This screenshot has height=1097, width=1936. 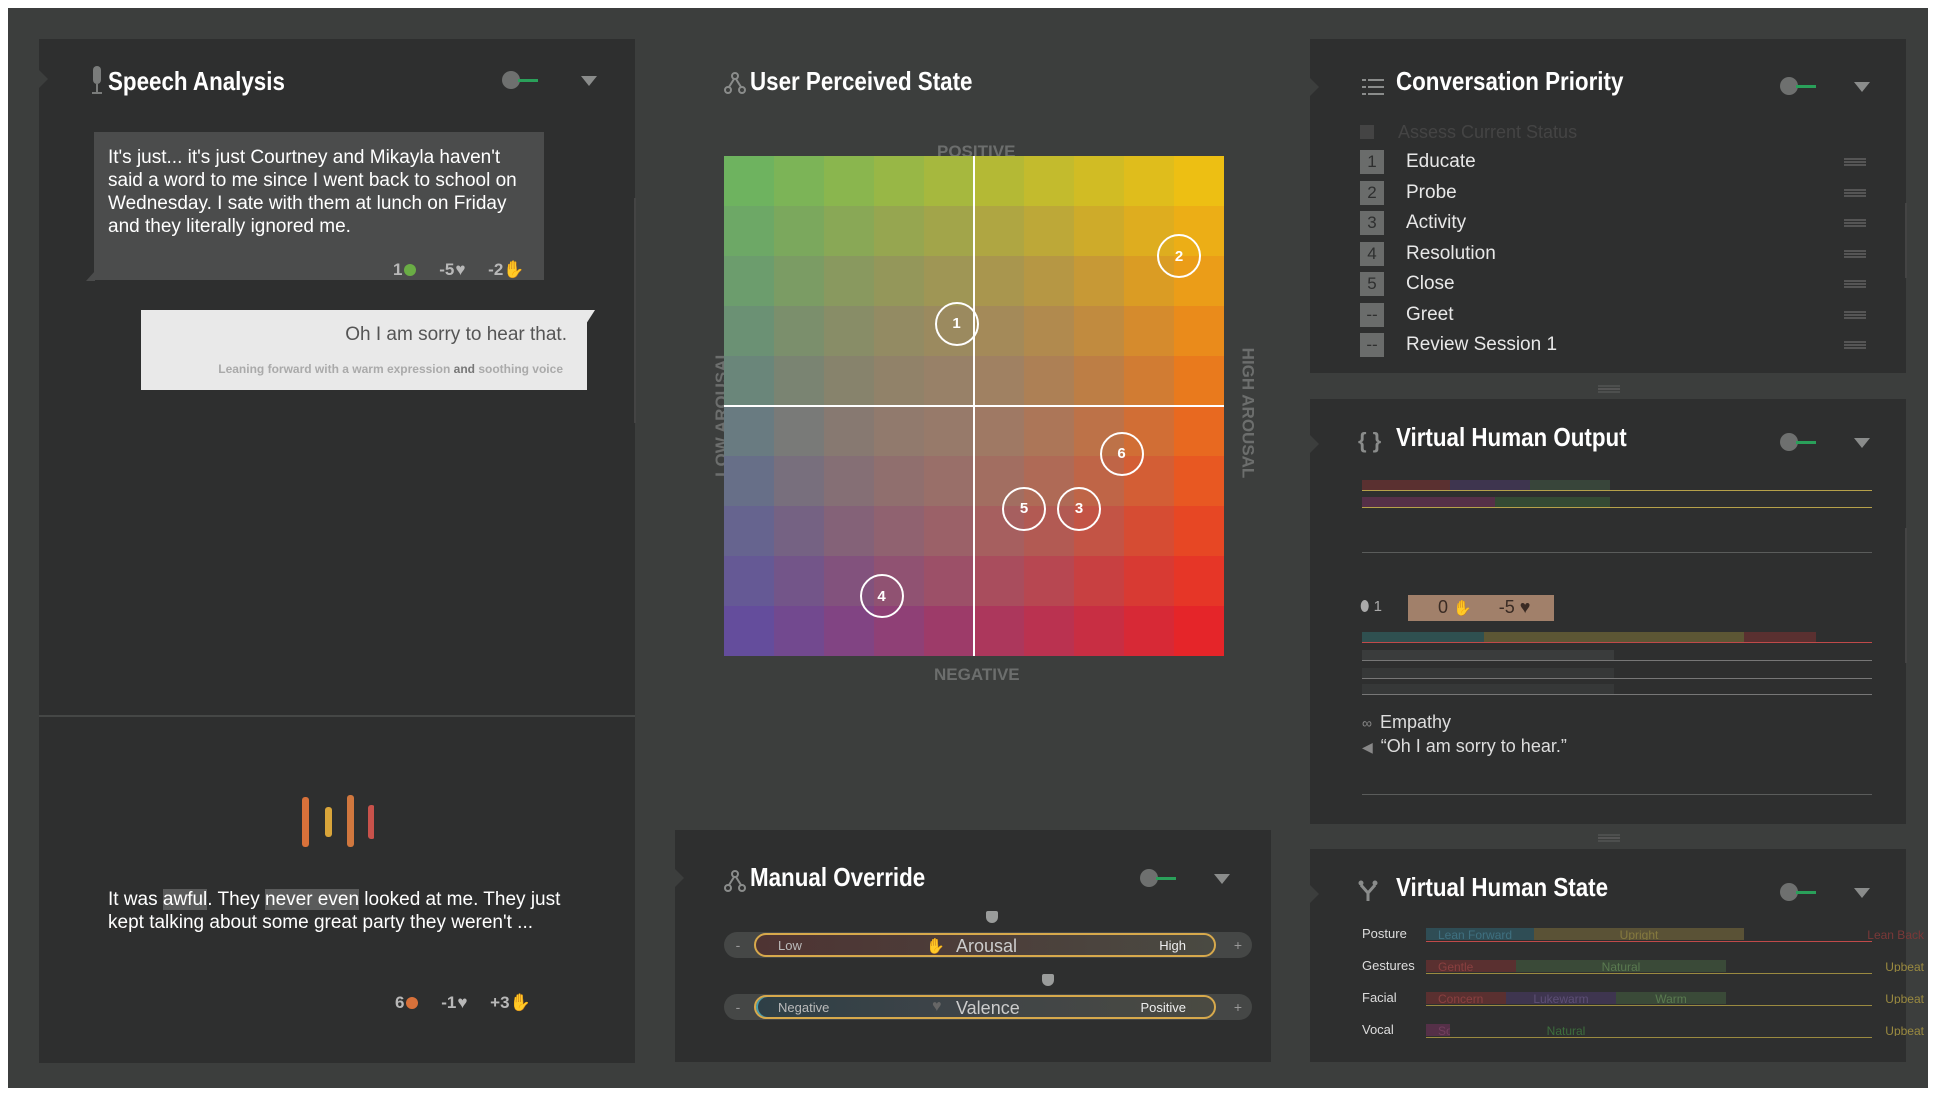 I want to click on arousal-decrease-button: -, so click(x=738, y=945).